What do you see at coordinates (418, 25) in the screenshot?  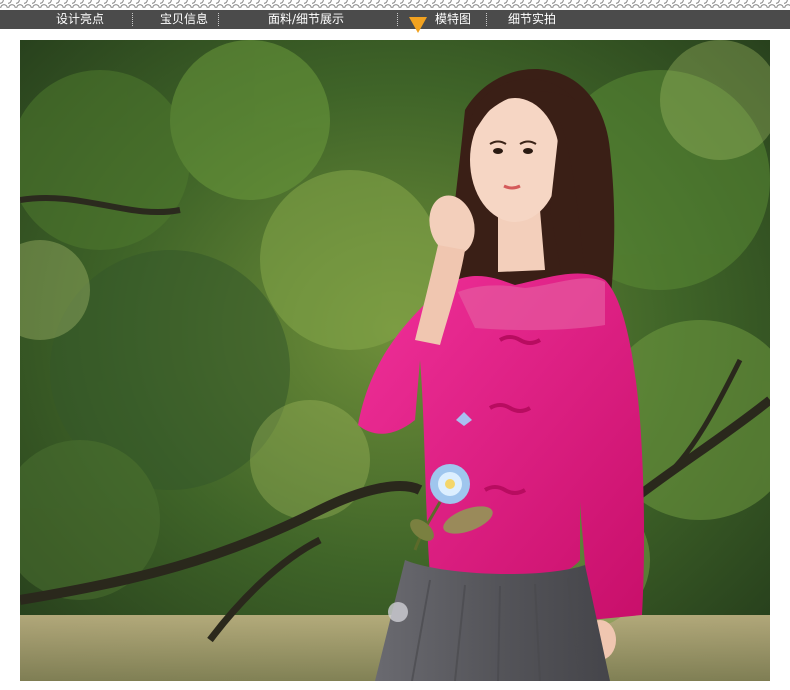 I see `active-section-marker-icon` at bounding box center [418, 25].